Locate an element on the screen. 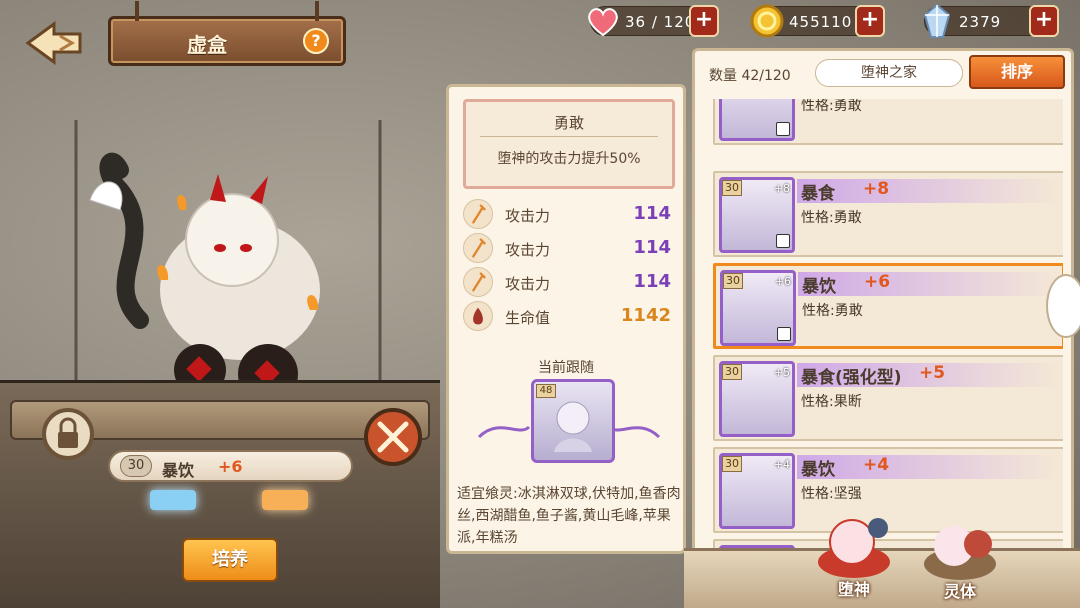  title-plaque: 虚盒 ? is located at coordinates (227, 33).